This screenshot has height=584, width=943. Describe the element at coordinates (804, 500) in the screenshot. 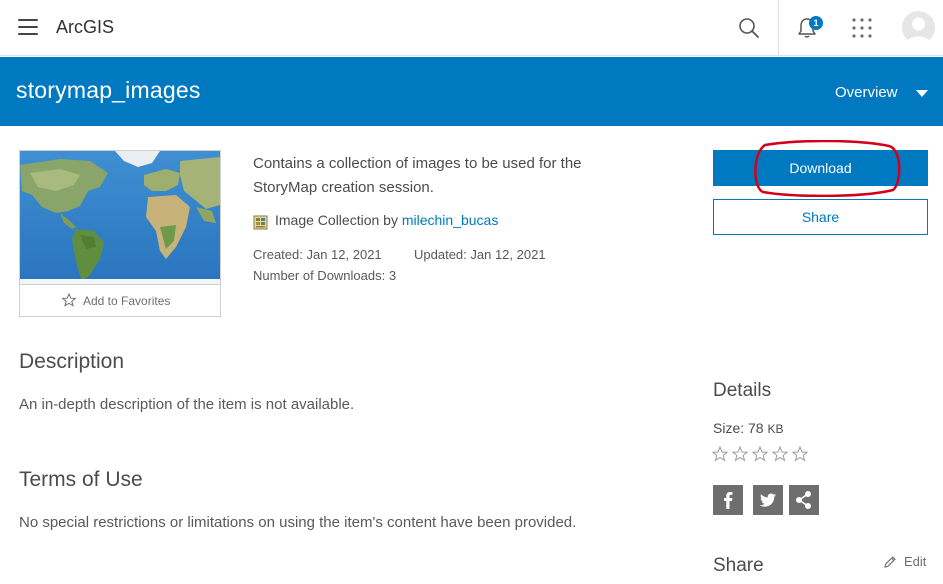

I see `share-icon` at that location.